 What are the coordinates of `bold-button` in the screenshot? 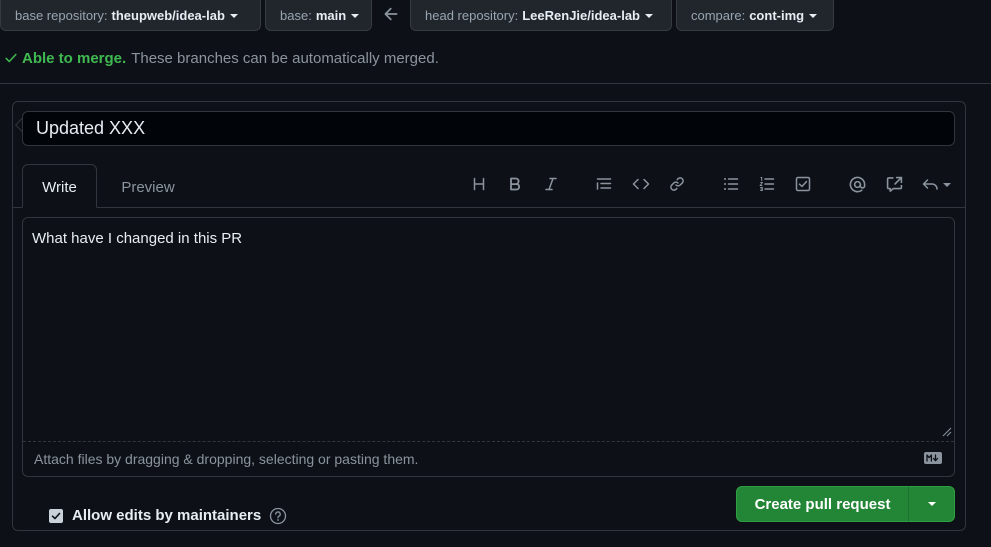 It's located at (515, 184).